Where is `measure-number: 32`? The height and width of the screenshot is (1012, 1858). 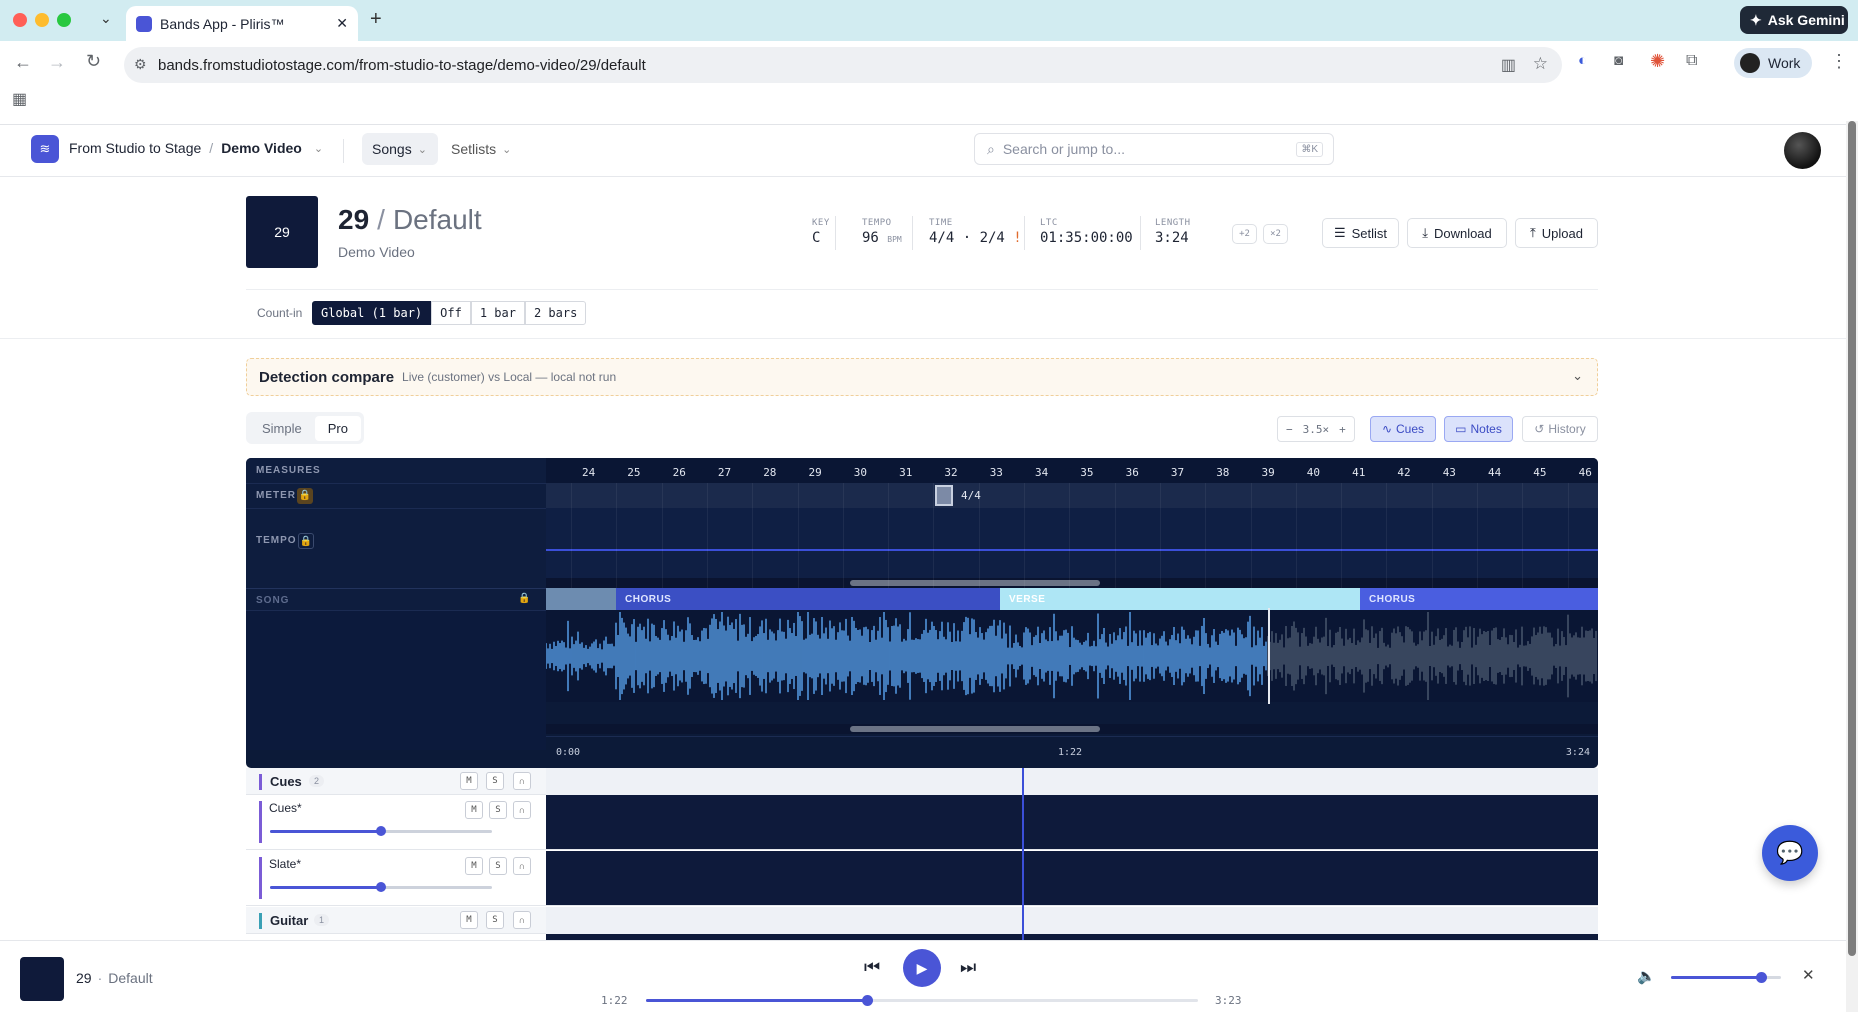 measure-number: 32 is located at coordinates (950, 472).